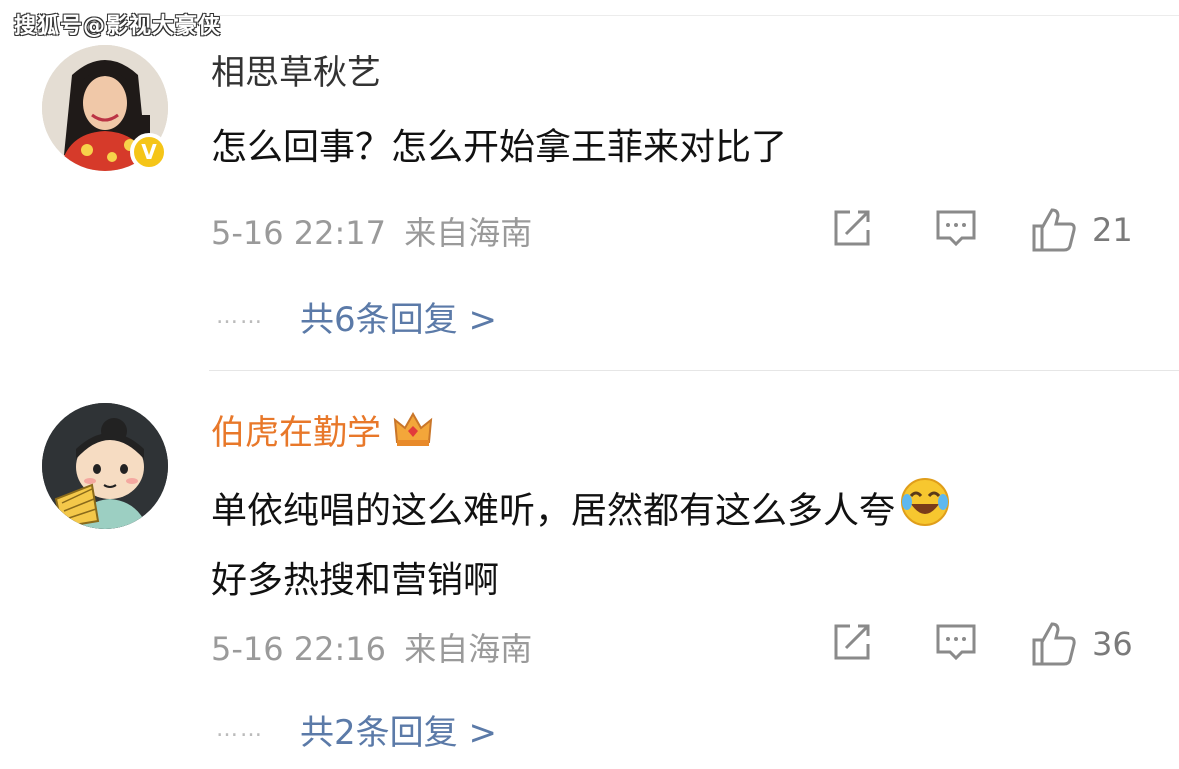 This screenshot has height=769, width=1179. I want to click on comment-text: 怎么回事？怎么开始拿王菲来对比了, so click(499, 148).